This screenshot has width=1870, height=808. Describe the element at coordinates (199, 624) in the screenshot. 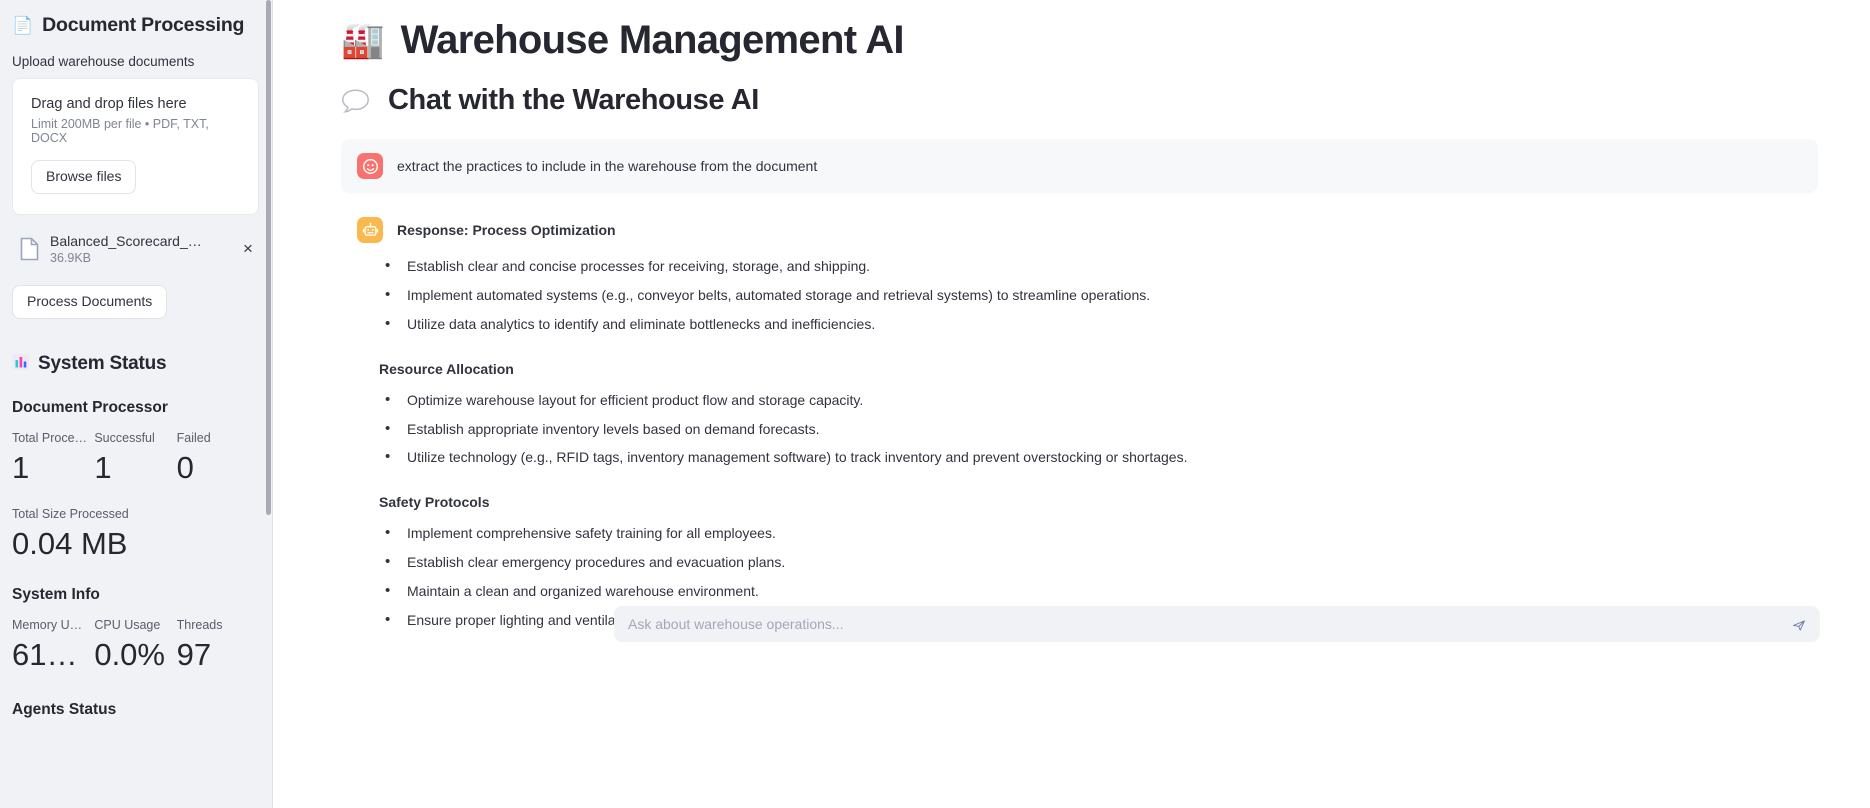

I see `metric-label: Threads` at that location.